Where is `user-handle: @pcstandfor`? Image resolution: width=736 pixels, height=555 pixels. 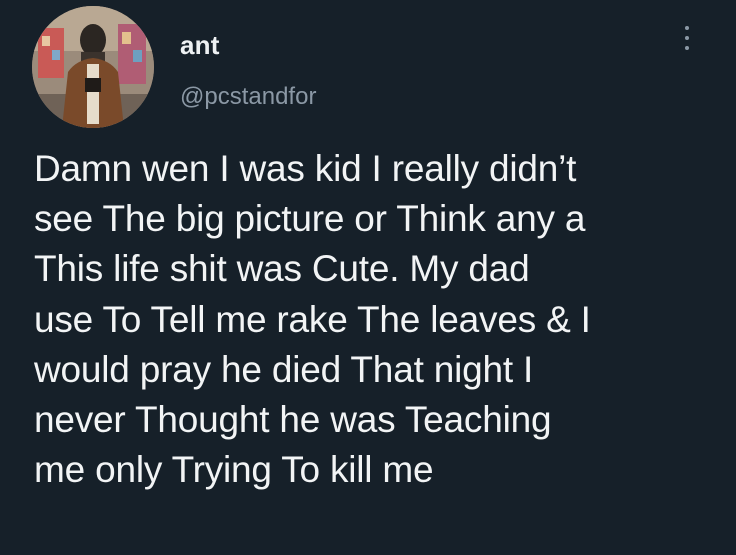 user-handle: @pcstandfor is located at coordinates (248, 97).